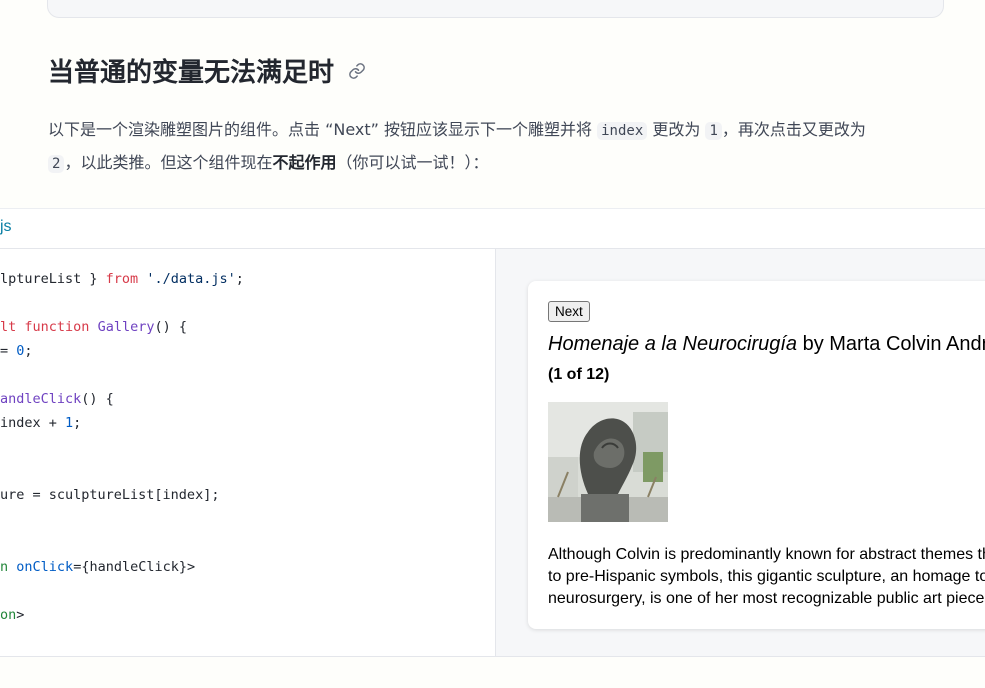 This screenshot has width=985, height=688. What do you see at coordinates (579, 374) in the screenshot?
I see `sculpture-counter: (1 of 12)` at bounding box center [579, 374].